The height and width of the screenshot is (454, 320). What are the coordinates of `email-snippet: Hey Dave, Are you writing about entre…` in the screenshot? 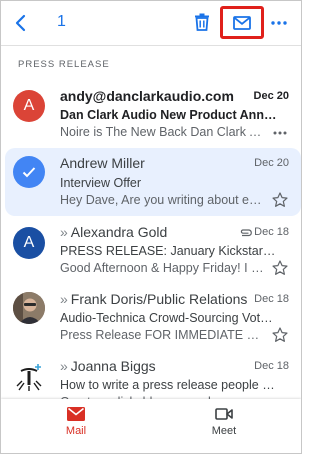 It's located at (162, 200).